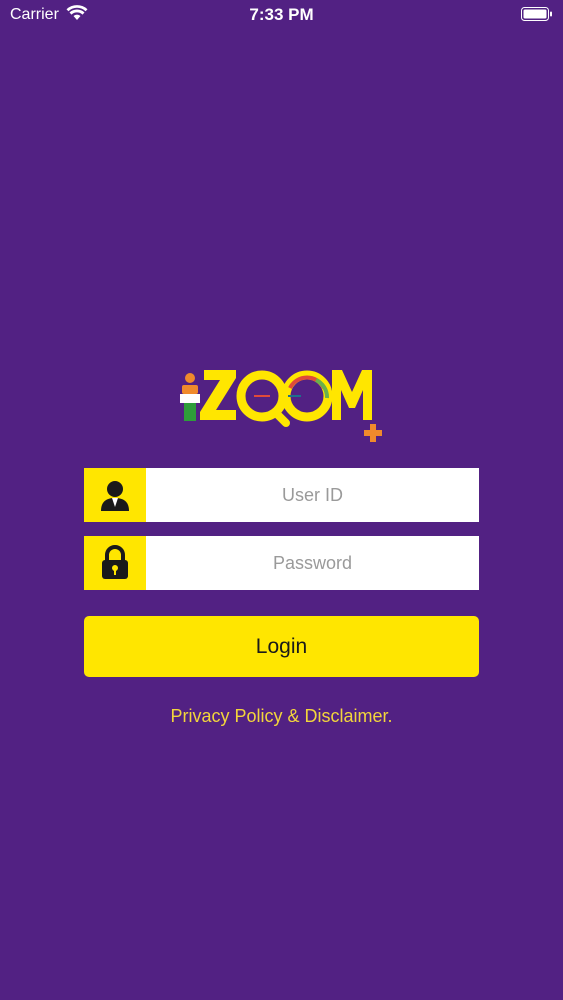 Image resolution: width=563 pixels, height=1000 pixels. What do you see at coordinates (312, 495) in the screenshot?
I see `user-id-input` at bounding box center [312, 495].